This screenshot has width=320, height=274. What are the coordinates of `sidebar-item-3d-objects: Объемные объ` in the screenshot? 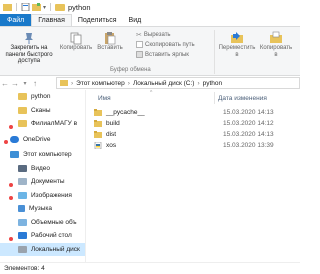 It's located at (42, 223).